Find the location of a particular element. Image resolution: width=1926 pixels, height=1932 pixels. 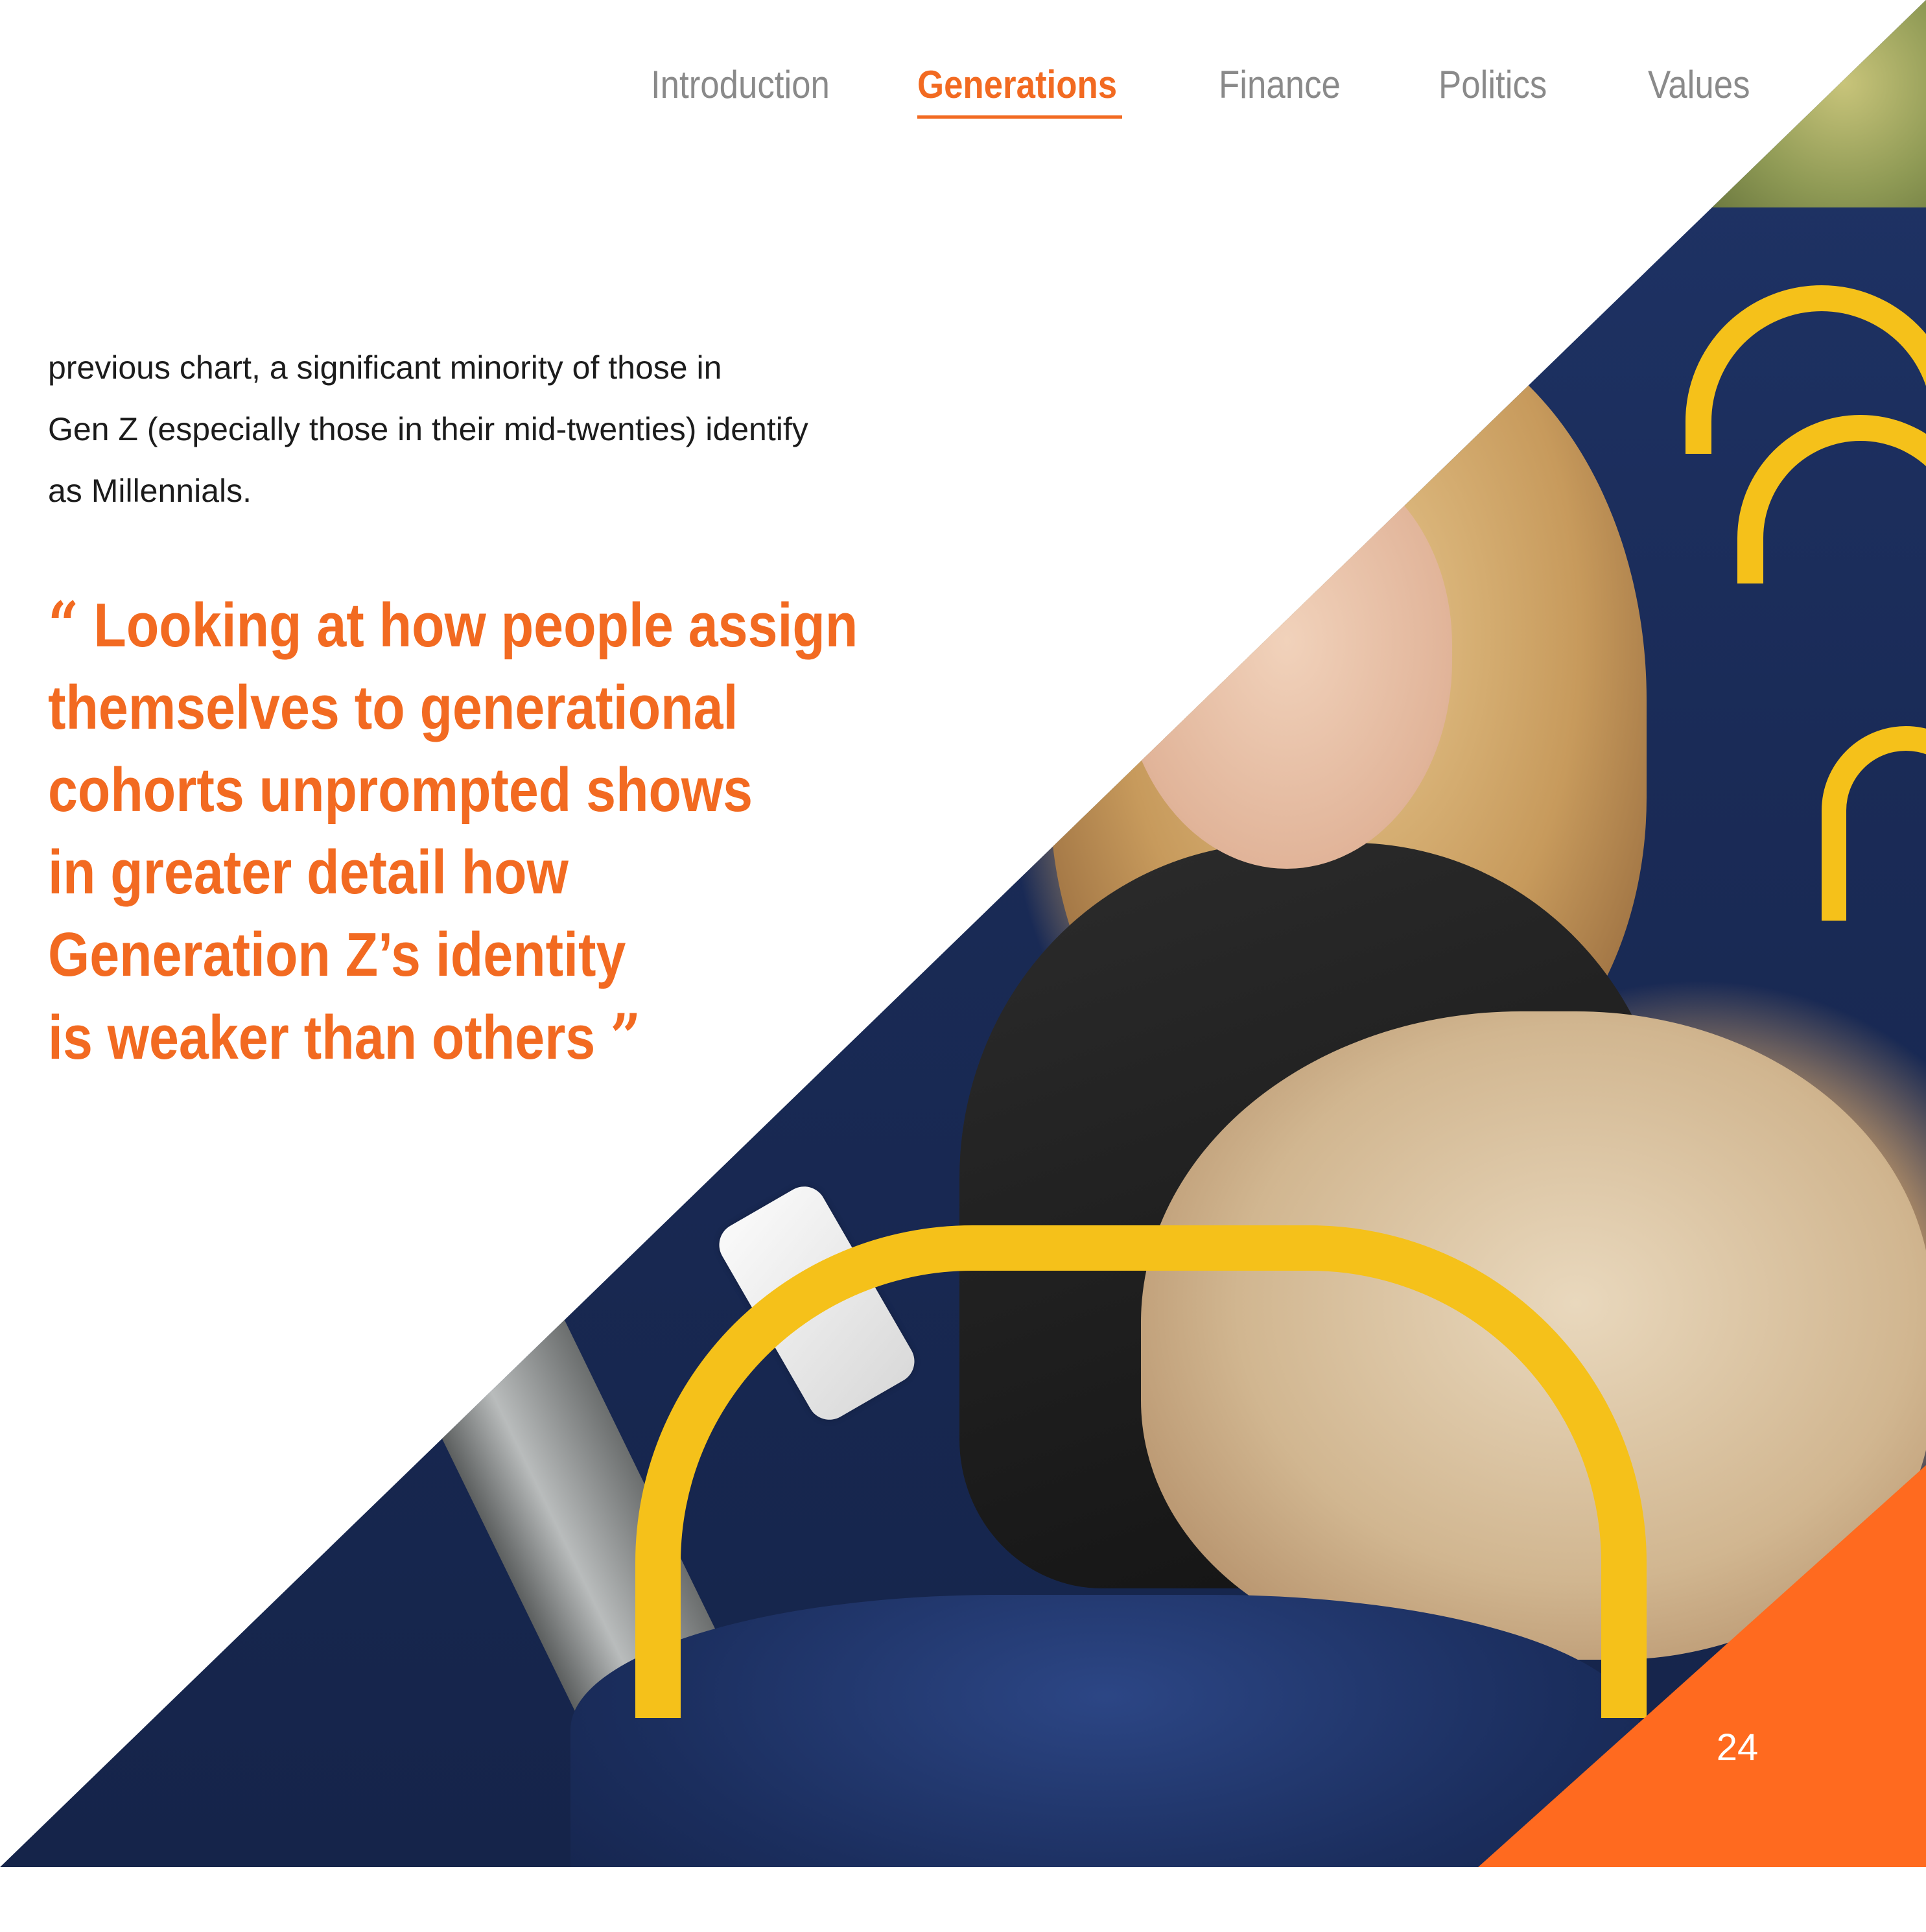

photo-seat-handle-back is located at coordinates (1874, 824).